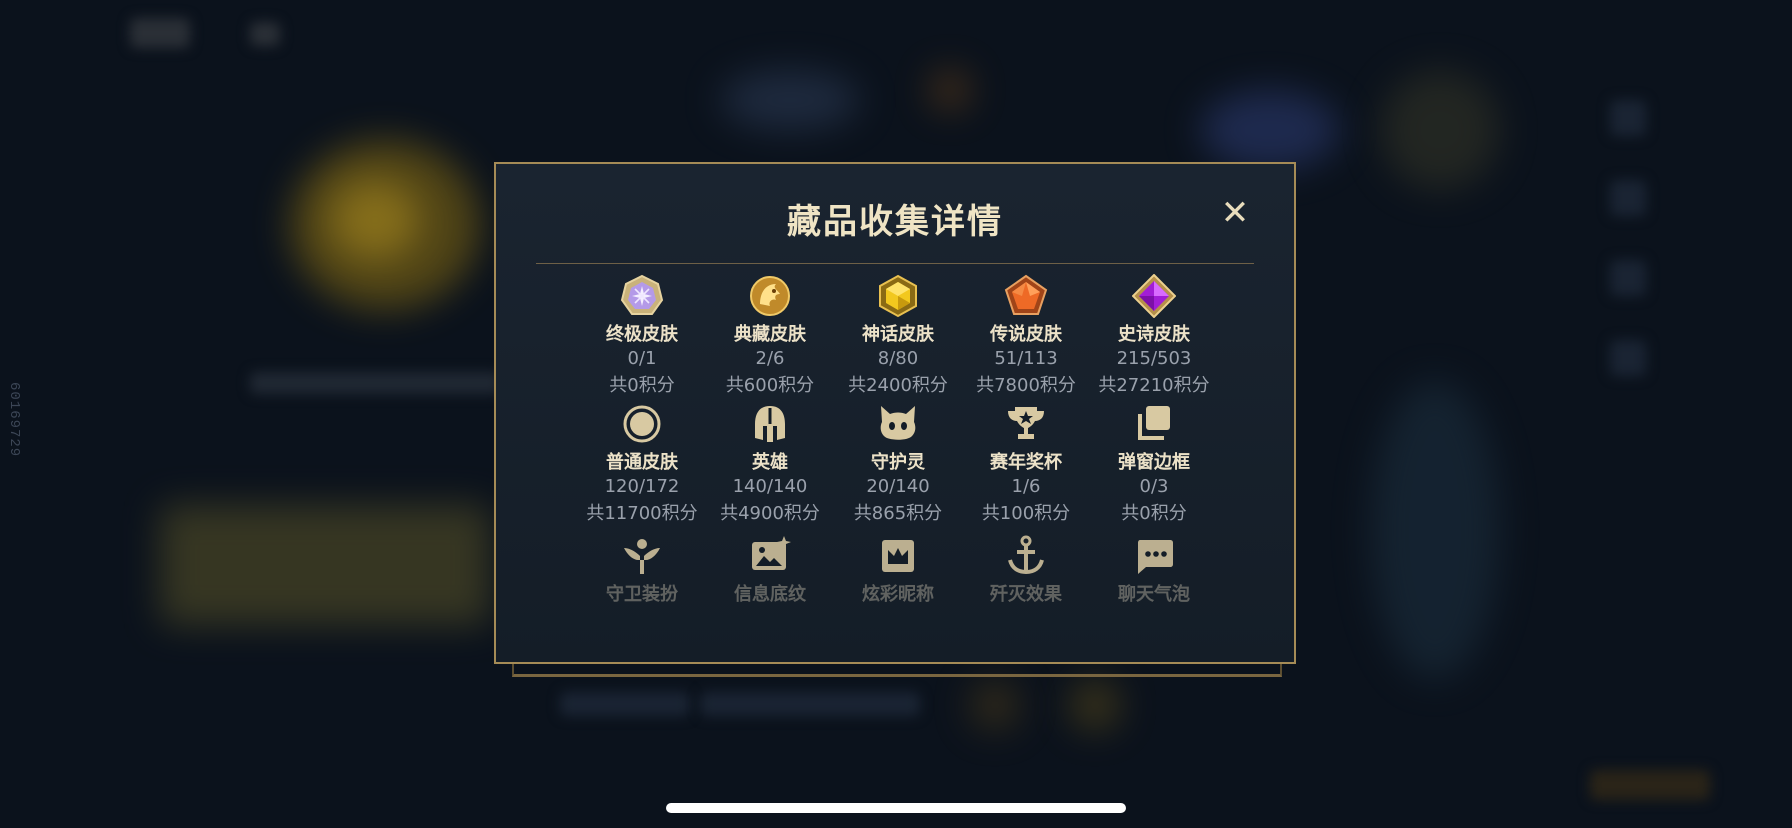  I want to click on category-points: 共100积分, so click(1026, 513).